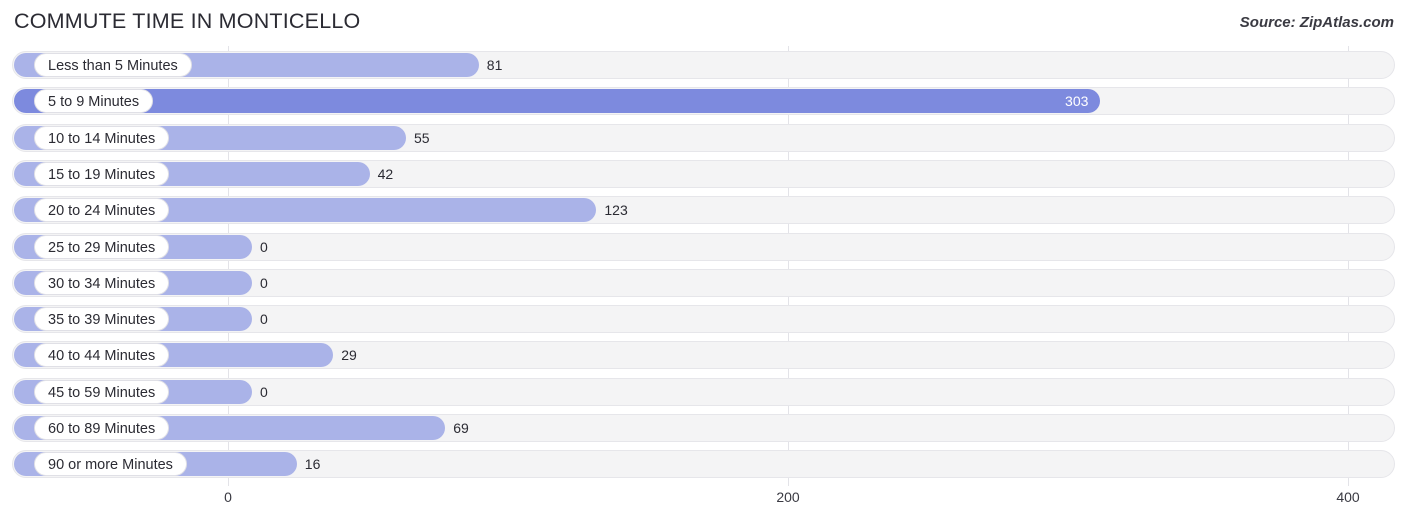  I want to click on bar-value-label: 55, so click(422, 137).